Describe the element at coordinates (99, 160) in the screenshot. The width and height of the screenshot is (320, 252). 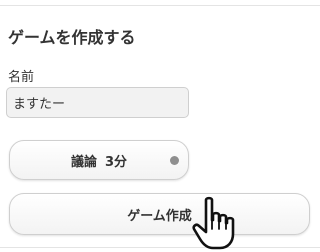
I see `discussion-time-button: 議論 3分` at that location.